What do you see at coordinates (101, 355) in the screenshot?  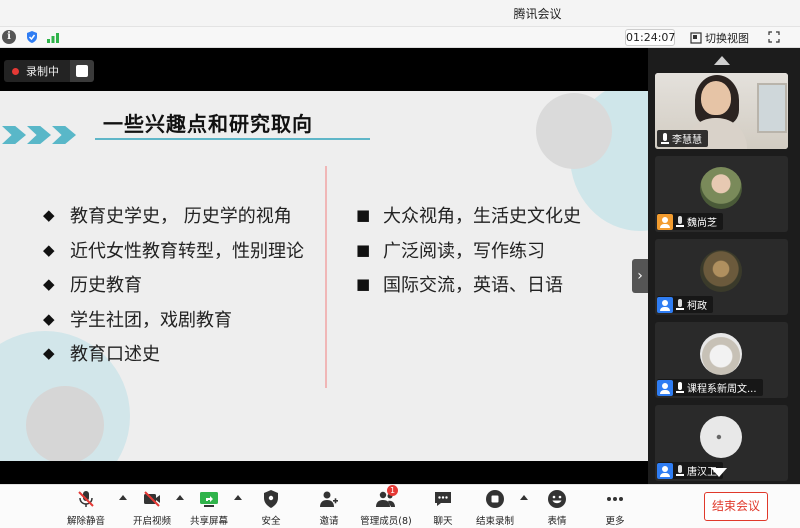 I see `list-item: ◆ 教育口述史` at bounding box center [101, 355].